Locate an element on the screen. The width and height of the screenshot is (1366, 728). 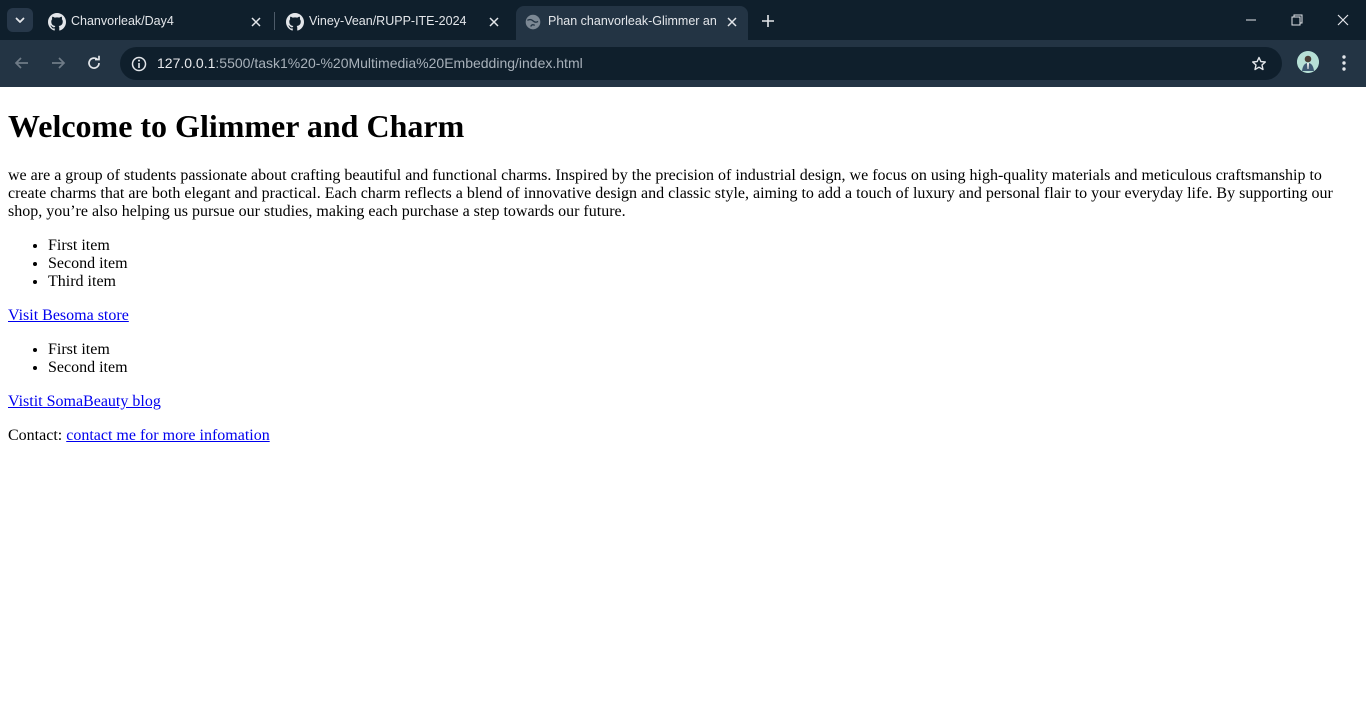
page-heading: Welcome to Glimmer and Charm is located at coordinates (236, 126).